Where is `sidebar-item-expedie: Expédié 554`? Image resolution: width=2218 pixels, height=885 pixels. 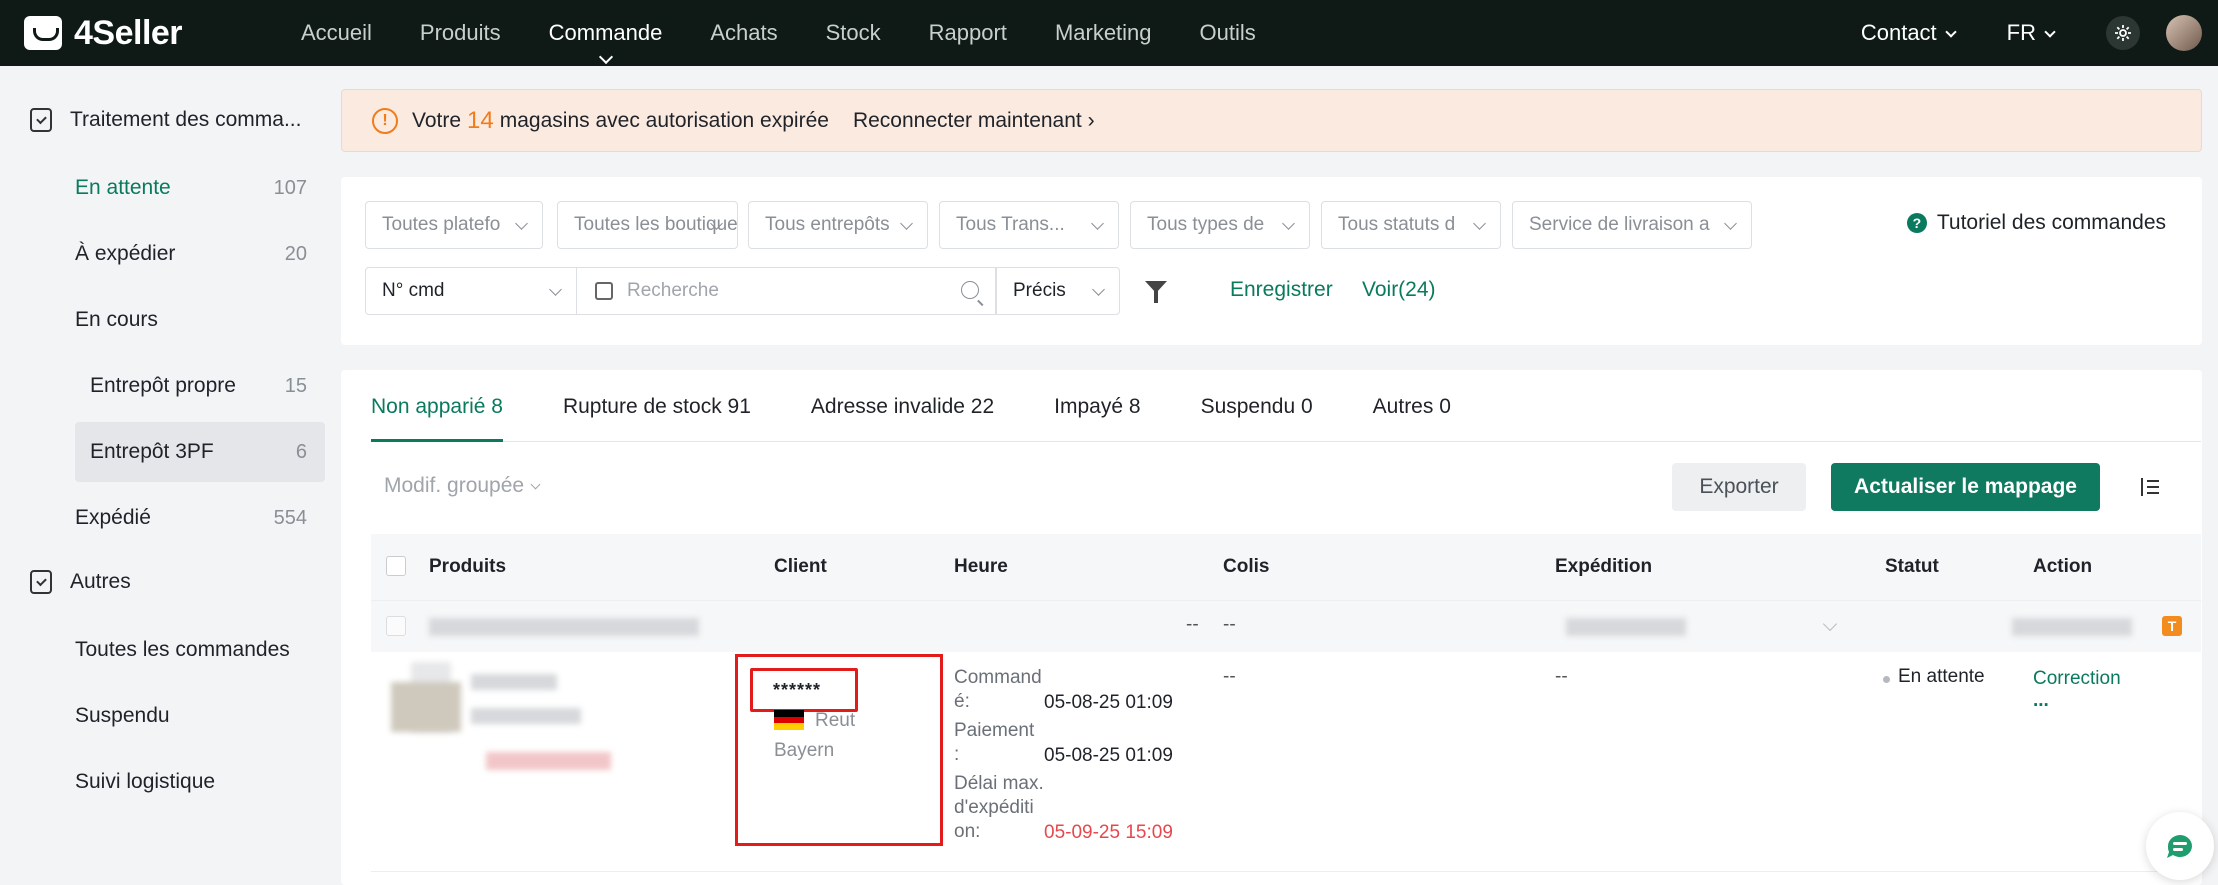 sidebar-item-expedie: Expédié 554 is located at coordinates (200, 518).